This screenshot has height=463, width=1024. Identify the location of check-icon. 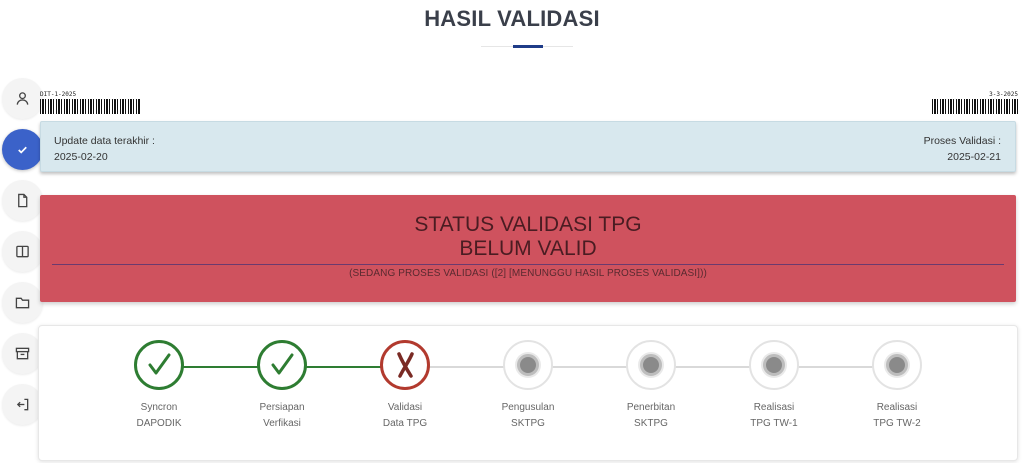
(22, 150).